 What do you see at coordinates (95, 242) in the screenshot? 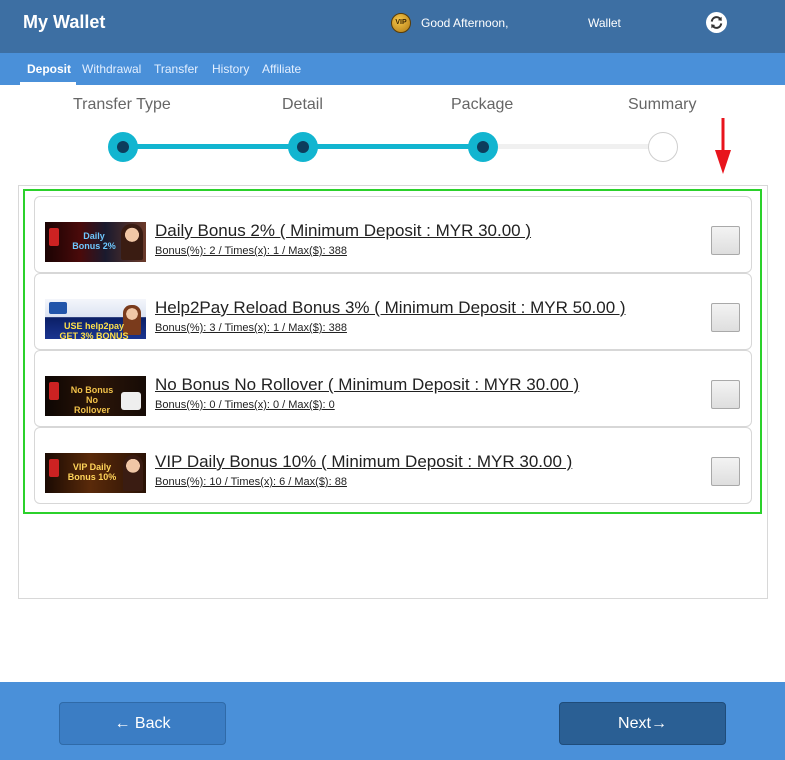
I see `package-banner-image: Daily Bonus 2%` at bounding box center [95, 242].